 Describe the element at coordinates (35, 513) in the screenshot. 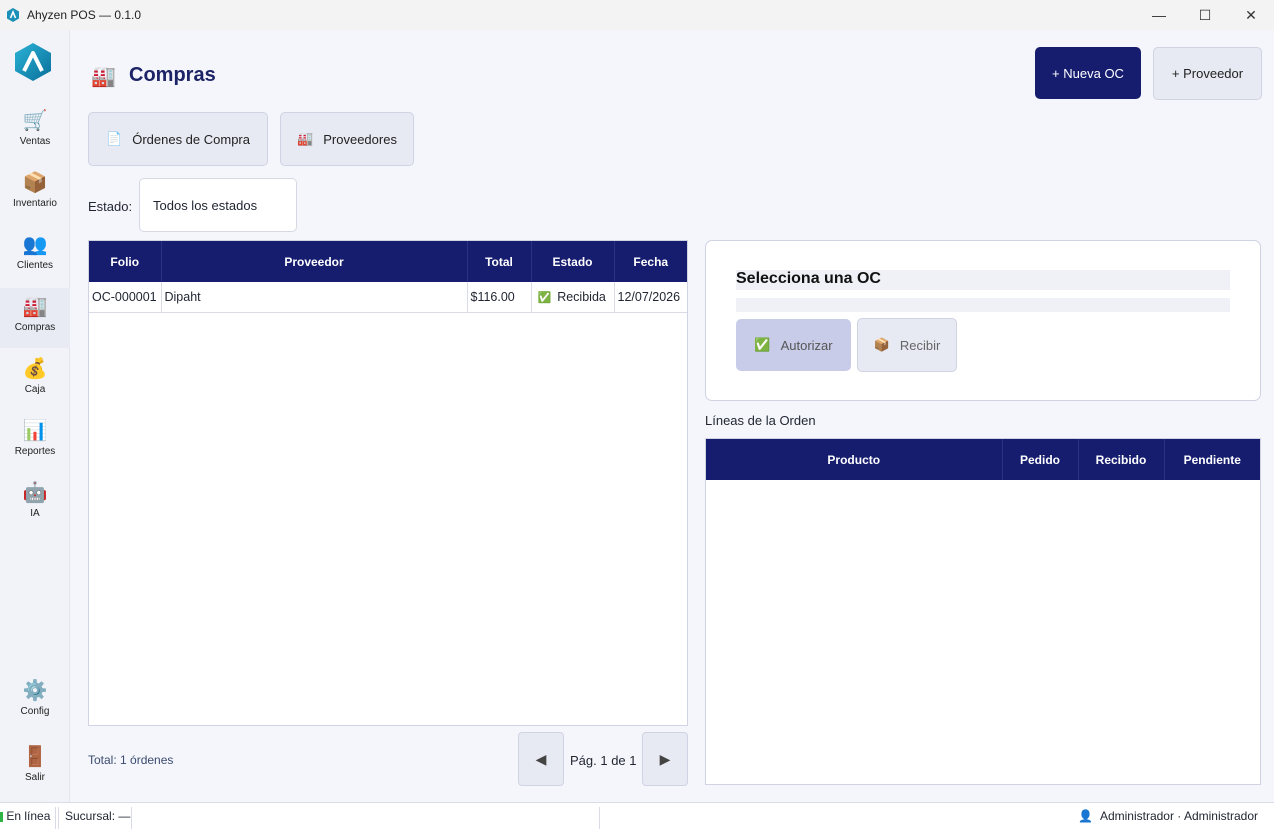

I see `sidebar-item-label: IA` at that location.